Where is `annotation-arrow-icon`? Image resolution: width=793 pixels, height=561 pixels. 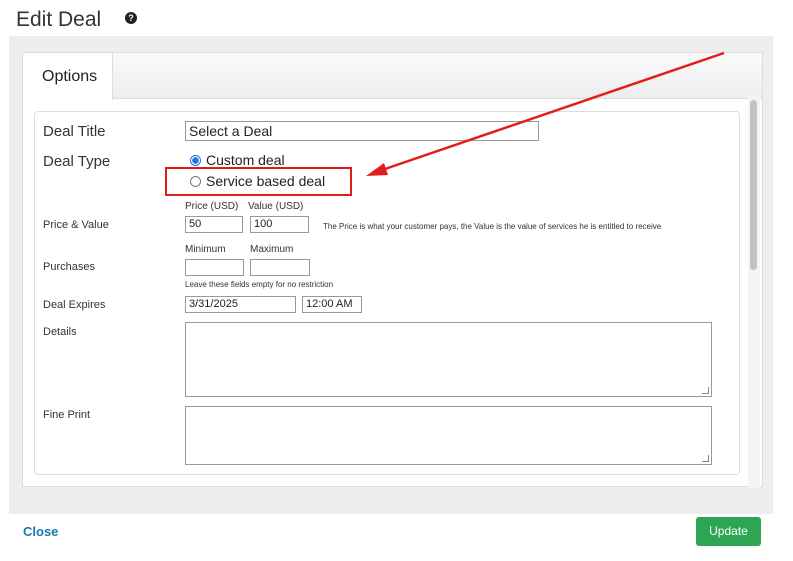 annotation-arrow-icon is located at coordinates (545, 113).